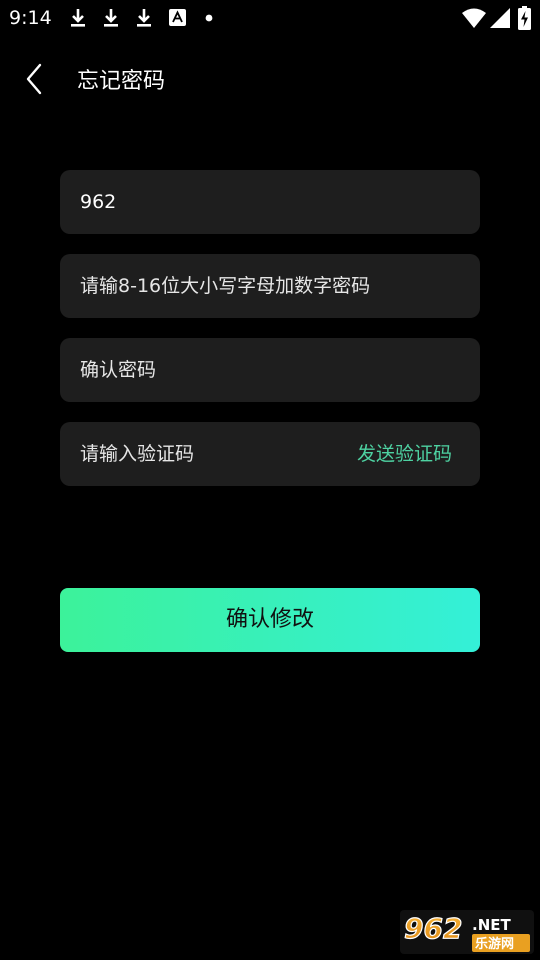  Describe the element at coordinates (468, 932) in the screenshot. I see `watermark-logo: 962 .NET 乐游网` at that location.